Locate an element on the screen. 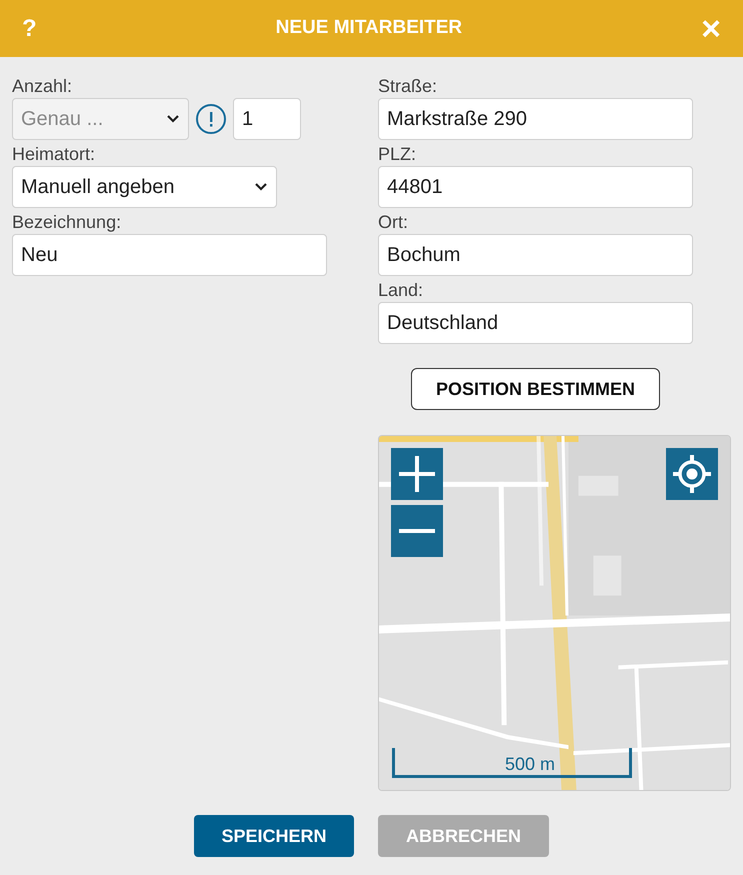 Image resolution: width=743 pixels, height=875 pixels. plus-icon is located at coordinates (417, 474).